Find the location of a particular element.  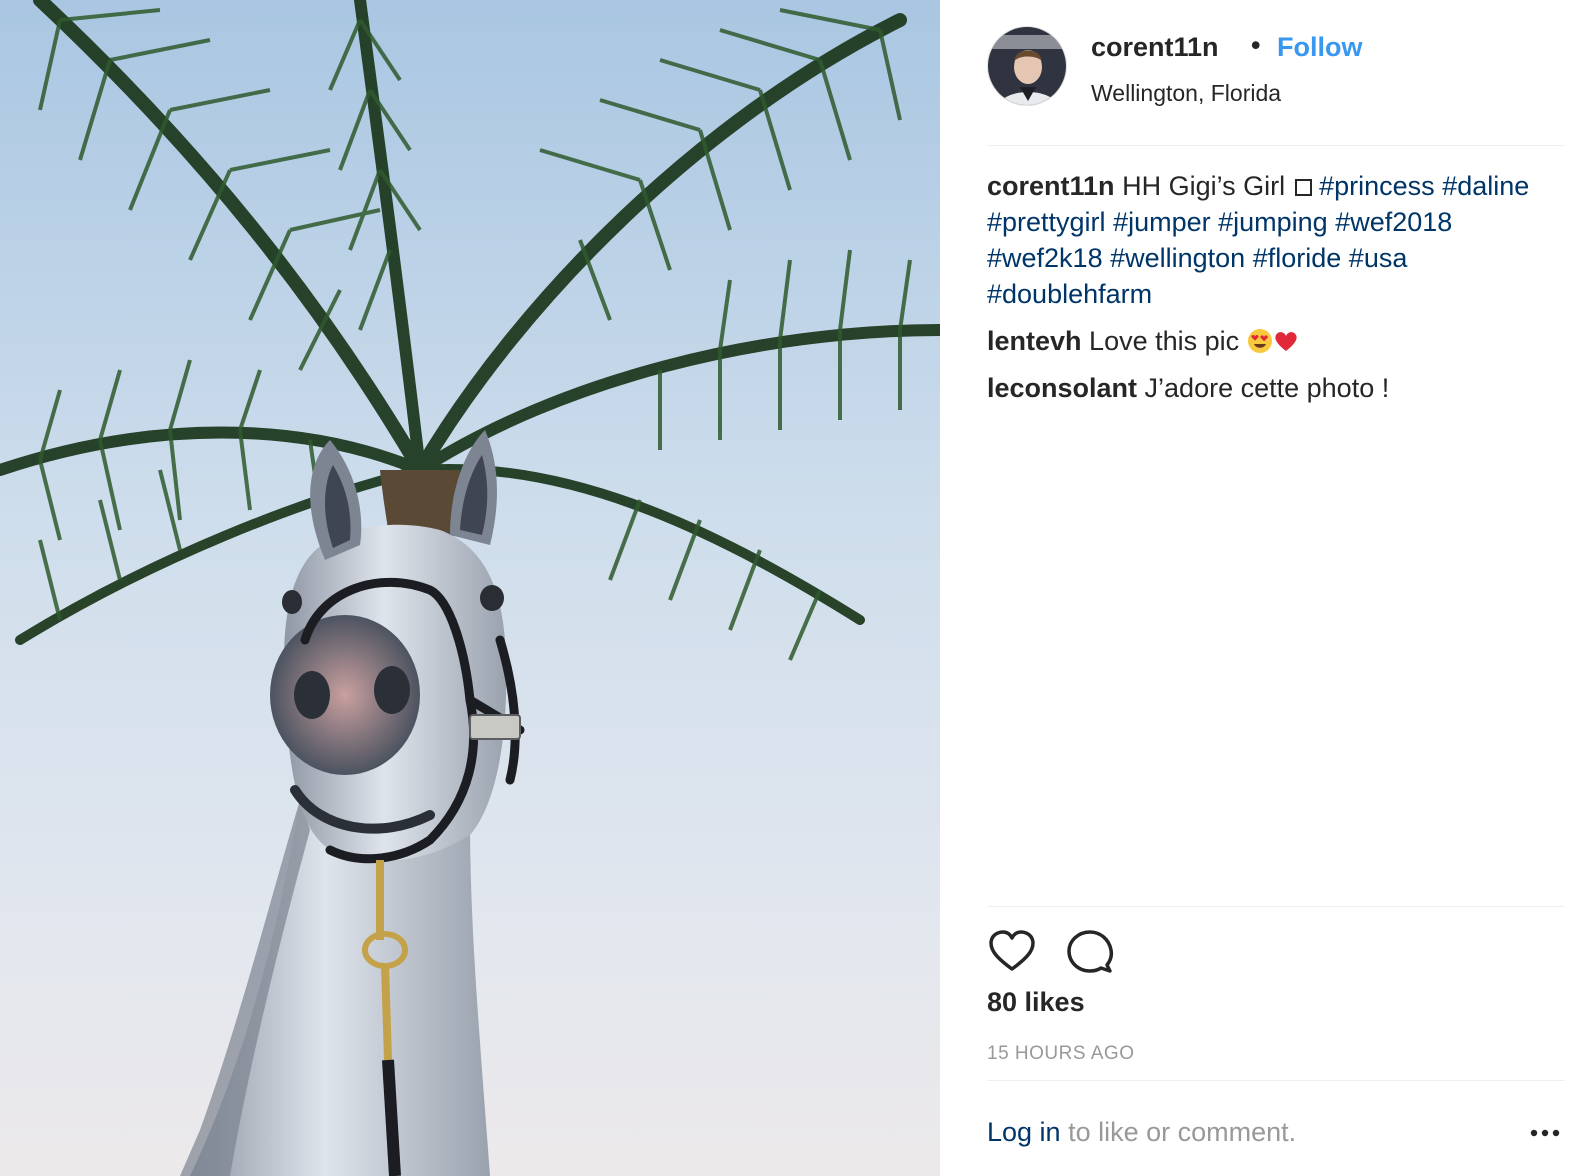

heart-eyes-emoji-icon is located at coordinates (1259, 341).